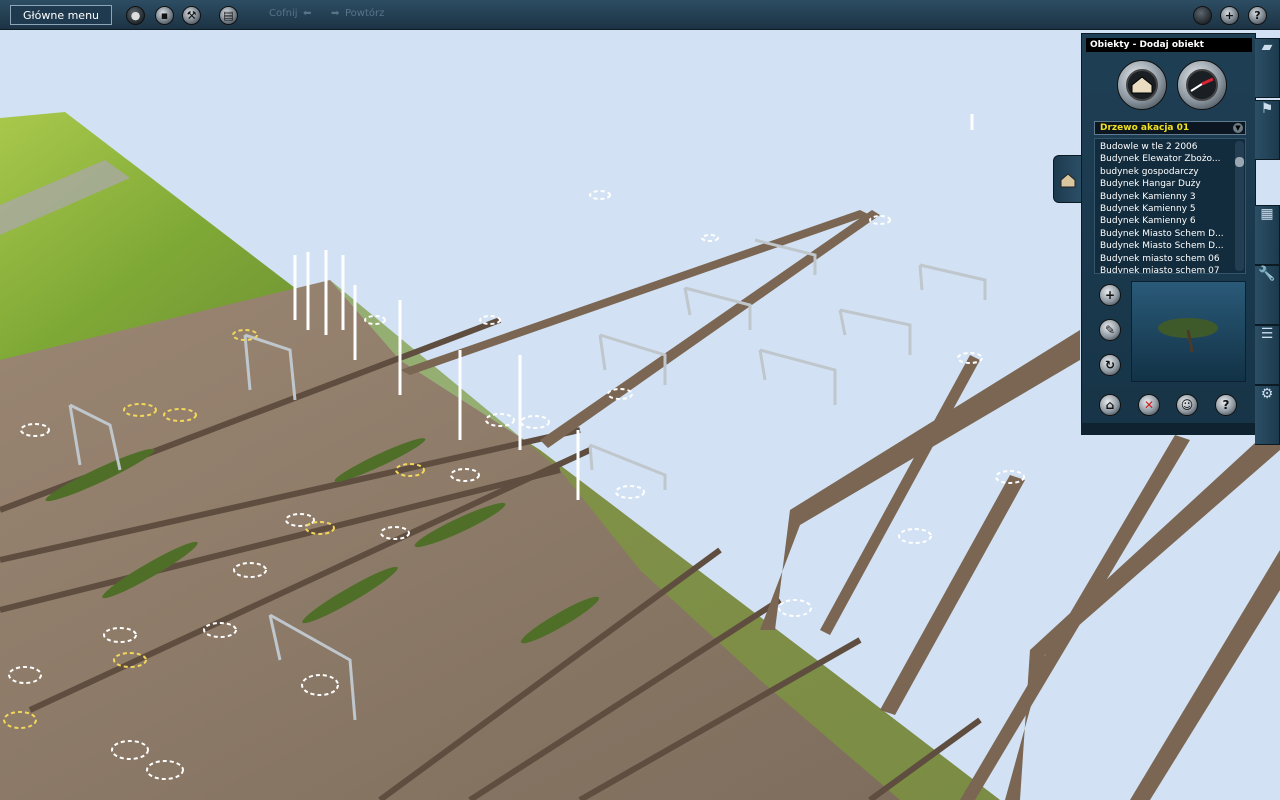  What do you see at coordinates (191, 15) in the screenshot?
I see `tool-icon: ⚒` at bounding box center [191, 15].